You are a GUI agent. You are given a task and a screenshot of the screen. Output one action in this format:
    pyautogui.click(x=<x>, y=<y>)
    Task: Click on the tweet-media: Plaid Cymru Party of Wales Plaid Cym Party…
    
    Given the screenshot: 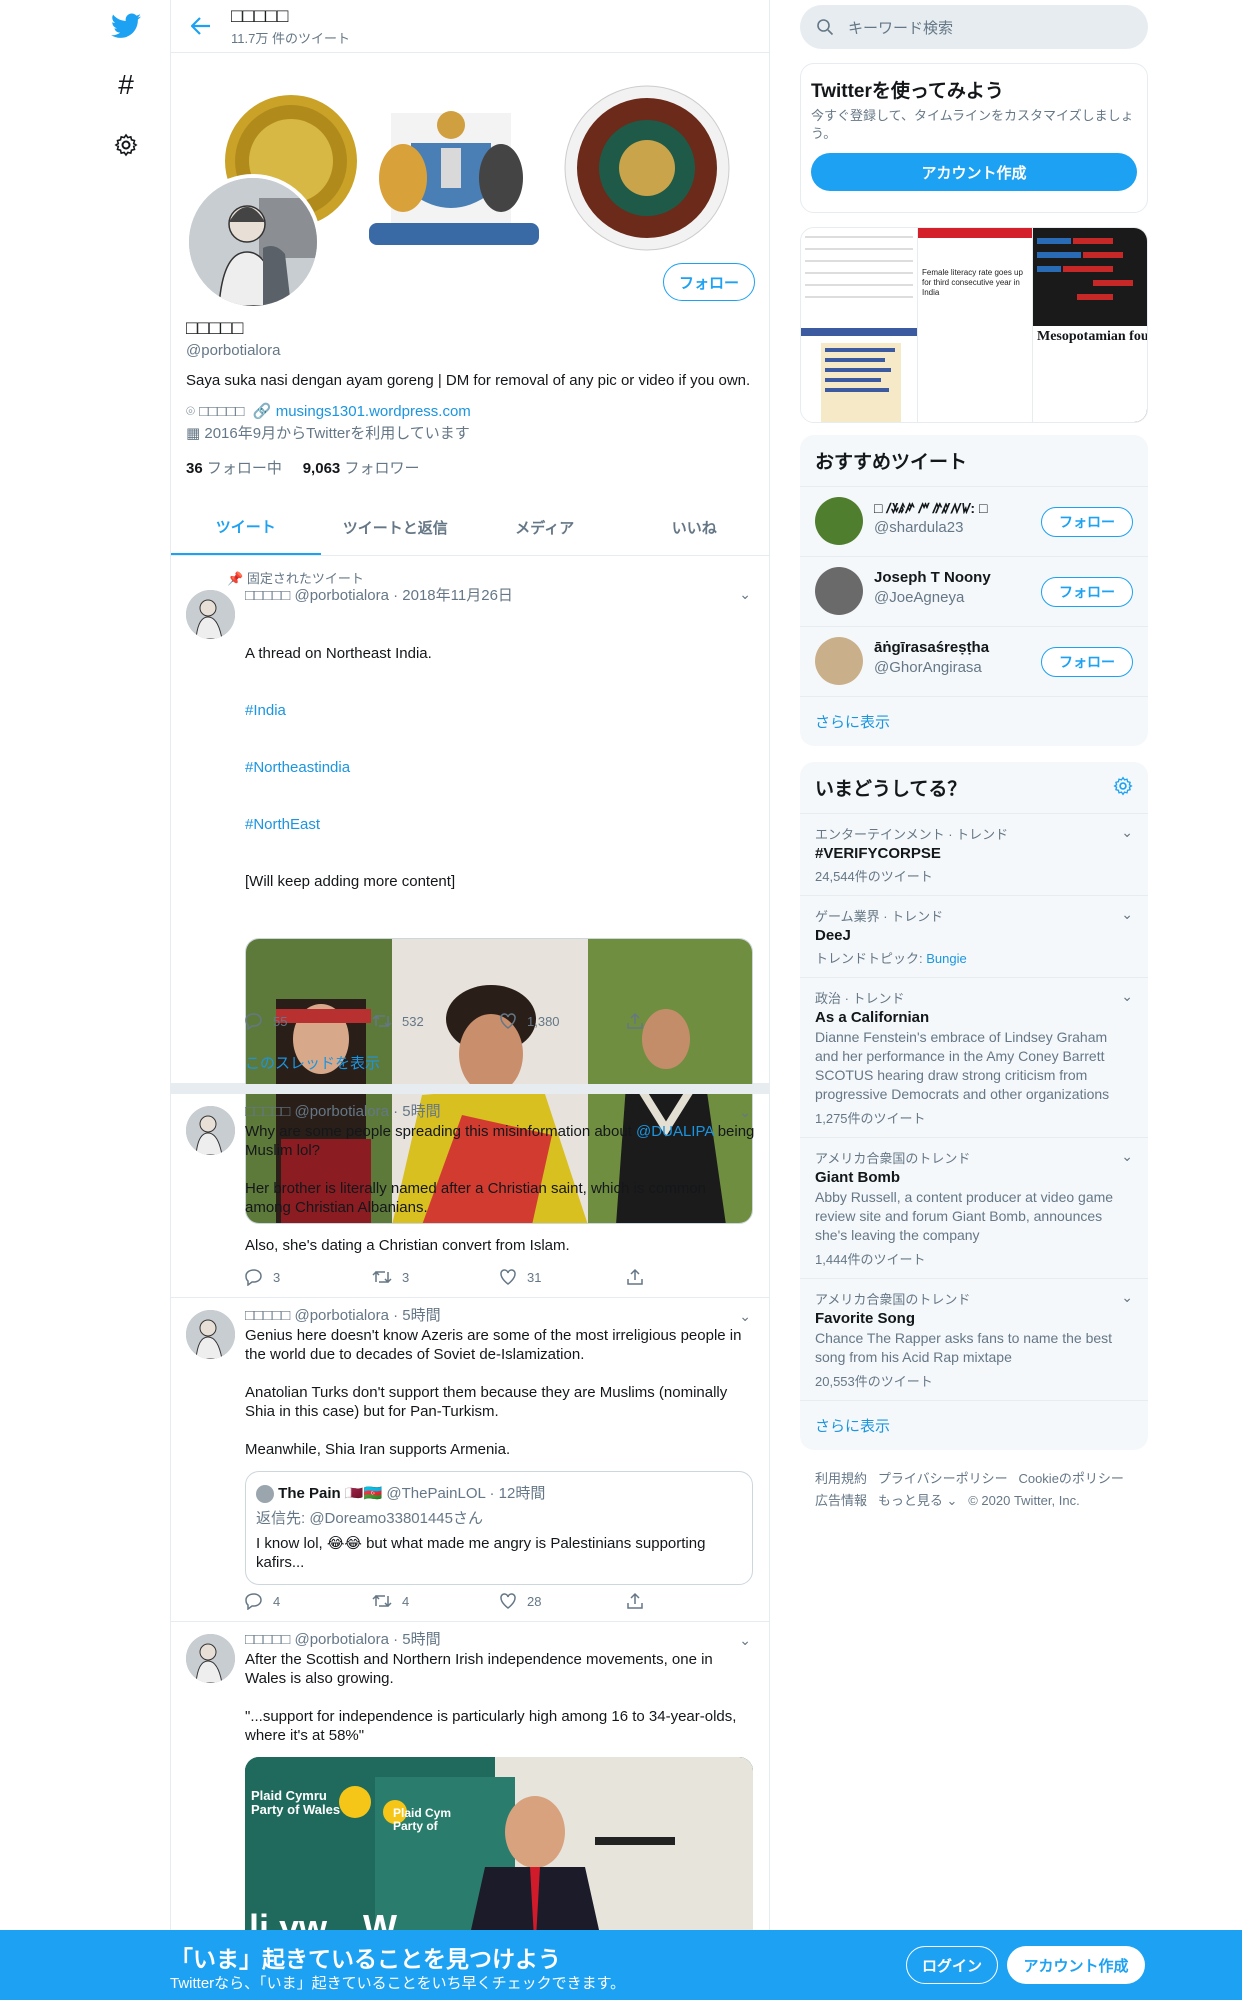 What is the action you would take?
    pyautogui.click(x=499, y=1857)
    